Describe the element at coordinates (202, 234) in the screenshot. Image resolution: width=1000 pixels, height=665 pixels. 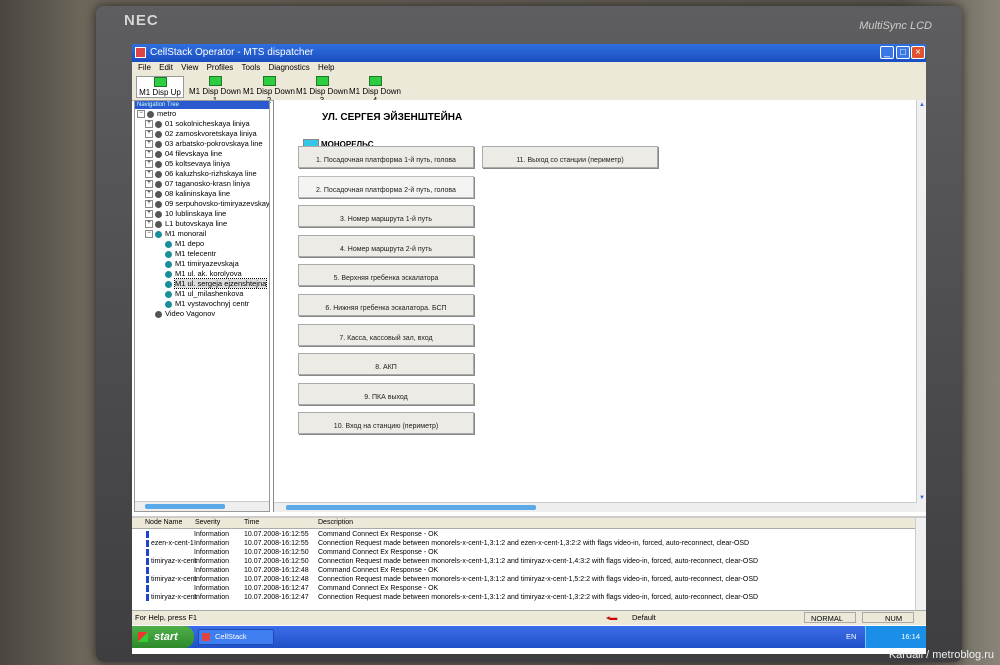
I see `tree-node-monorail: − M1 monorail` at that location.